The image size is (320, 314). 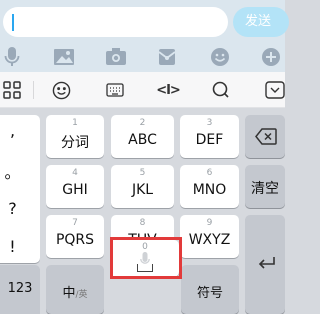 I want to click on keyboard-toolbar: <I>, so click(x=142, y=90).